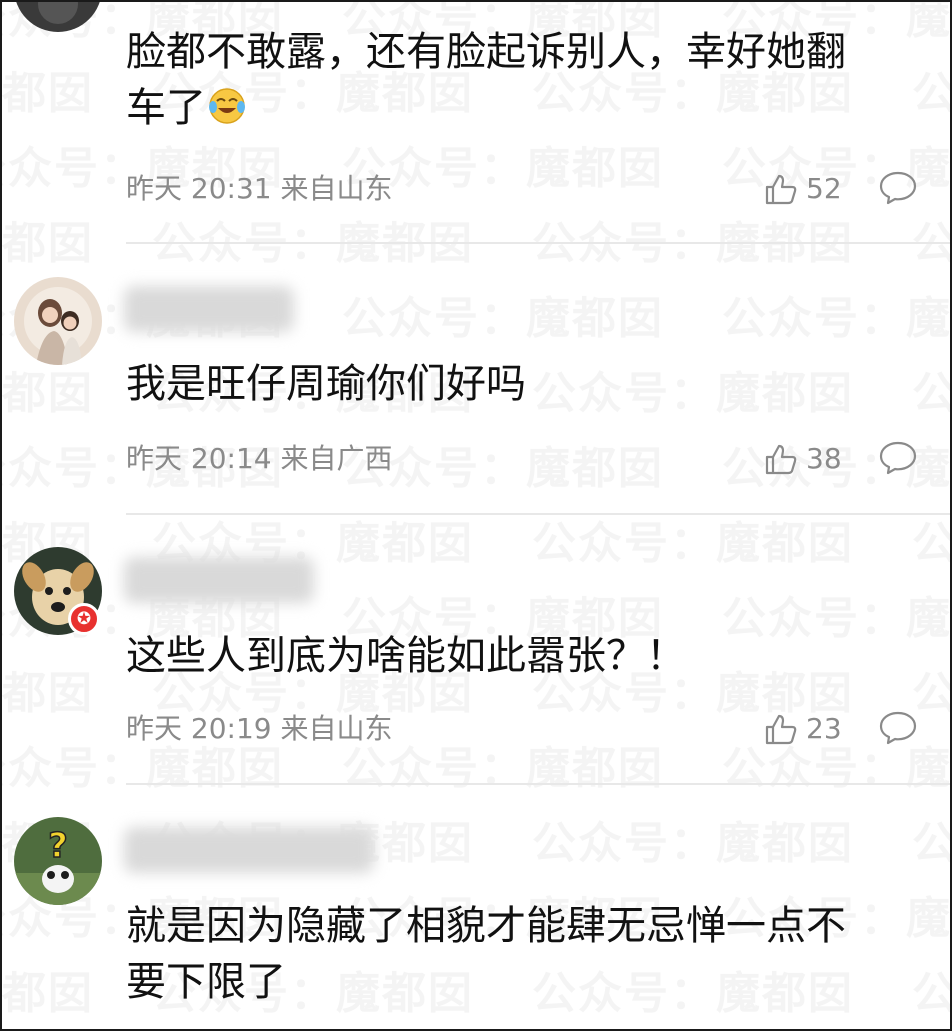  What do you see at coordinates (206, 982) in the screenshot?
I see `comment-text-line: 要下限了` at bounding box center [206, 982].